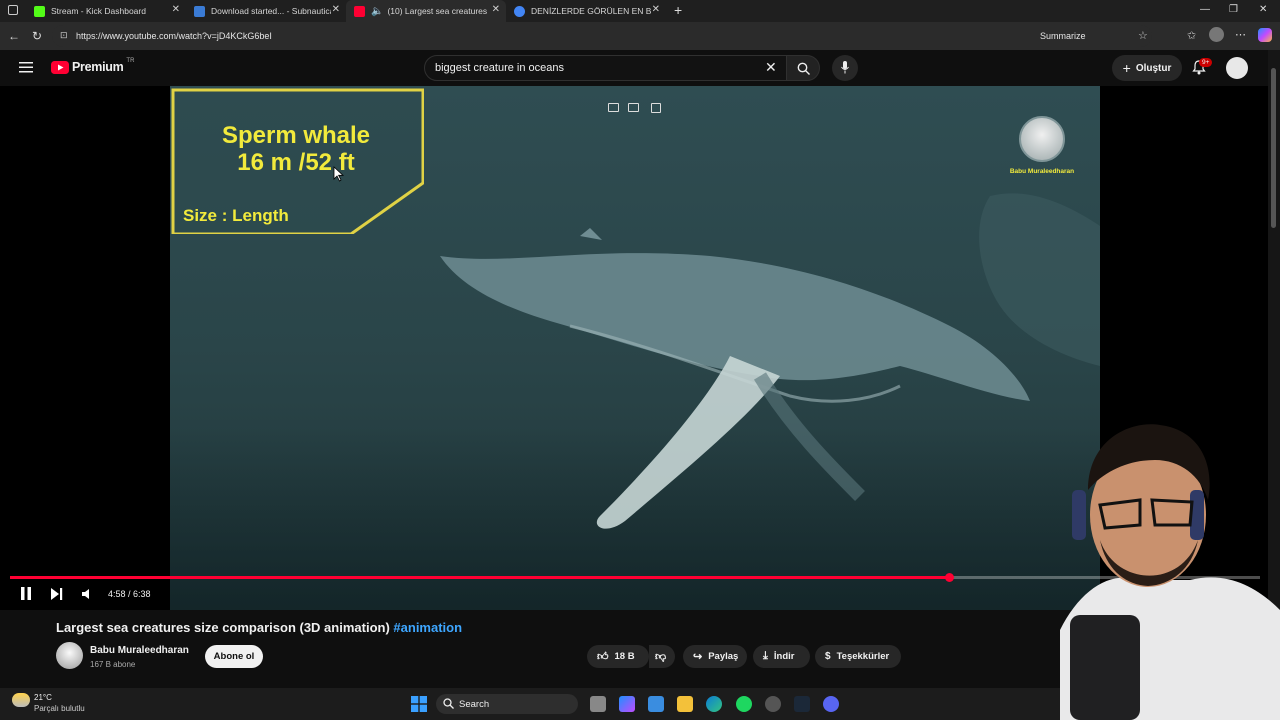 The width and height of the screenshot is (1280, 720). What do you see at coordinates (1240, 34) in the screenshot?
I see `more-menu-icon: ⋯` at bounding box center [1240, 34].